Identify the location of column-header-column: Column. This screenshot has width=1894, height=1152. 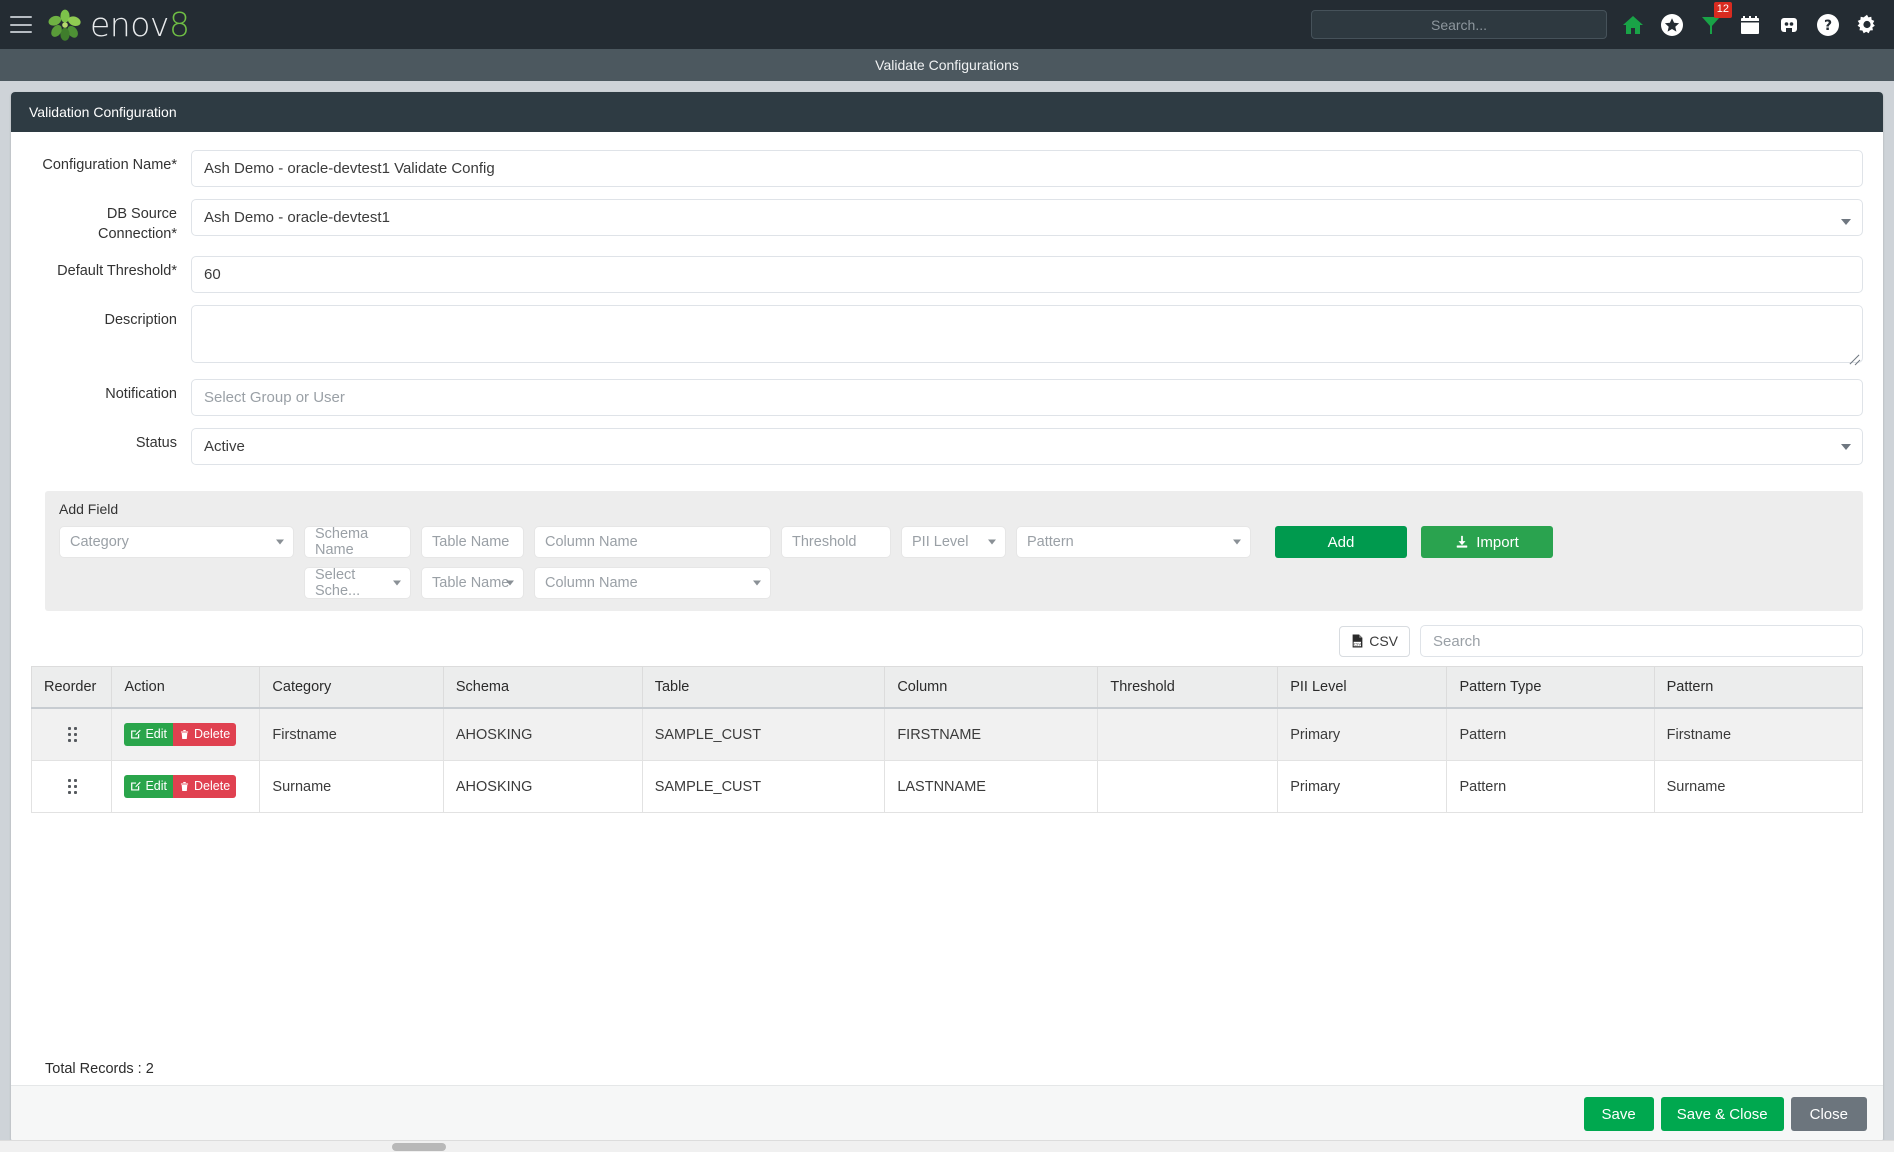
(991, 688).